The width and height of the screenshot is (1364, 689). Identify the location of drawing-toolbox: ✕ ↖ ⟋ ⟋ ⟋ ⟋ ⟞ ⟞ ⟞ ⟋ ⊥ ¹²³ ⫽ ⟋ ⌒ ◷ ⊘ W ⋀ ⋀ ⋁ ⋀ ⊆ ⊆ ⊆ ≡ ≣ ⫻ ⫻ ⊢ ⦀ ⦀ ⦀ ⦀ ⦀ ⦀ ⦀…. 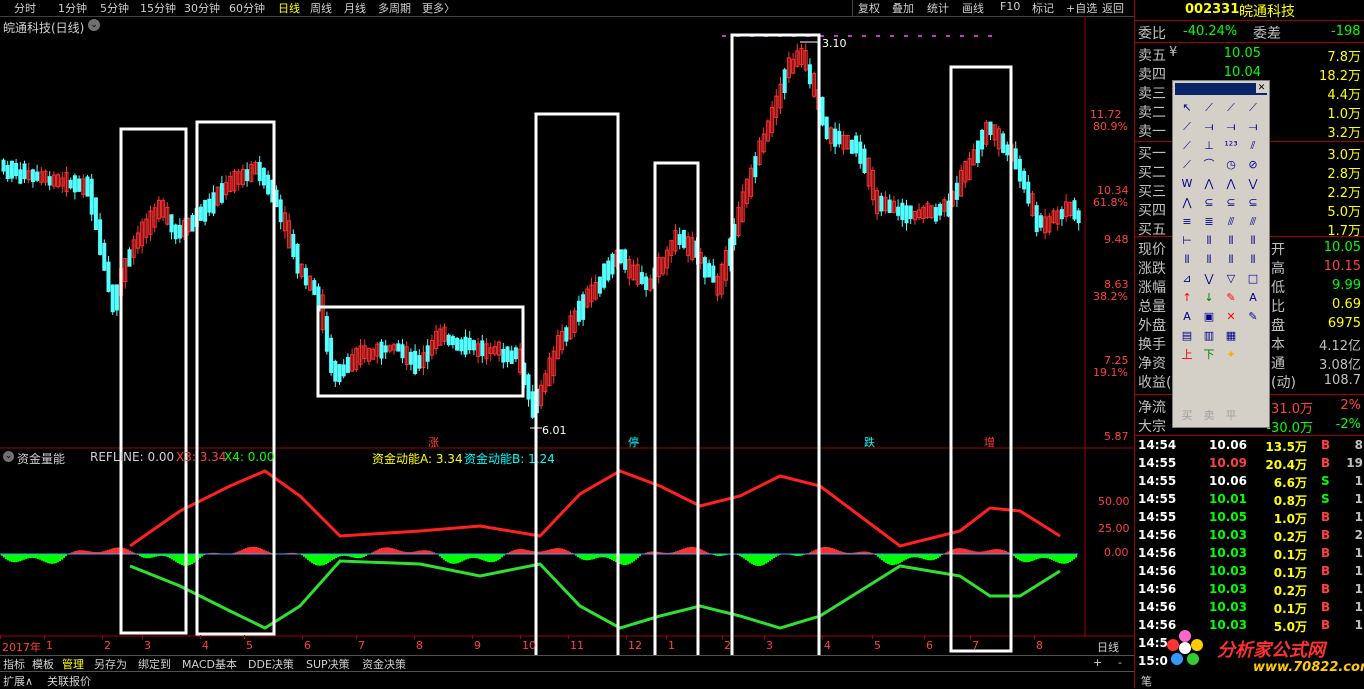
(1221, 254).